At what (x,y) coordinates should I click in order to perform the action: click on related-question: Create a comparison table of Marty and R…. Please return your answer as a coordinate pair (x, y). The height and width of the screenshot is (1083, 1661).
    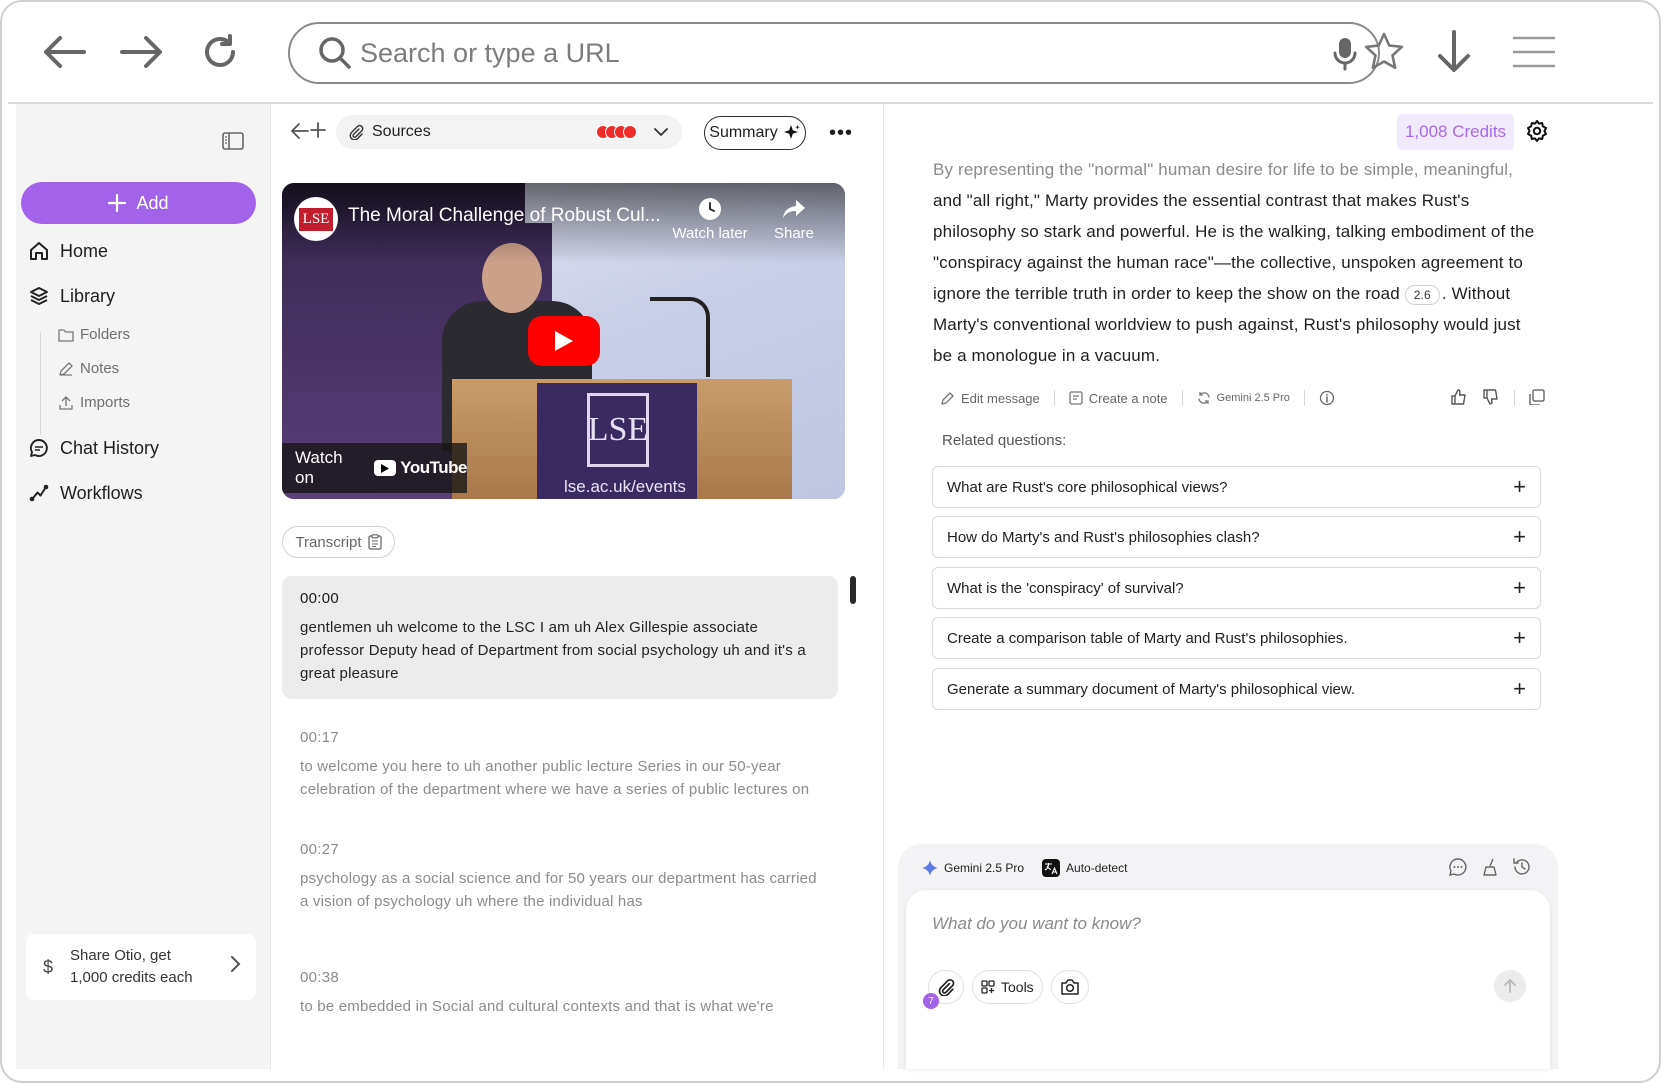
    Looking at the image, I should click on (1236, 638).